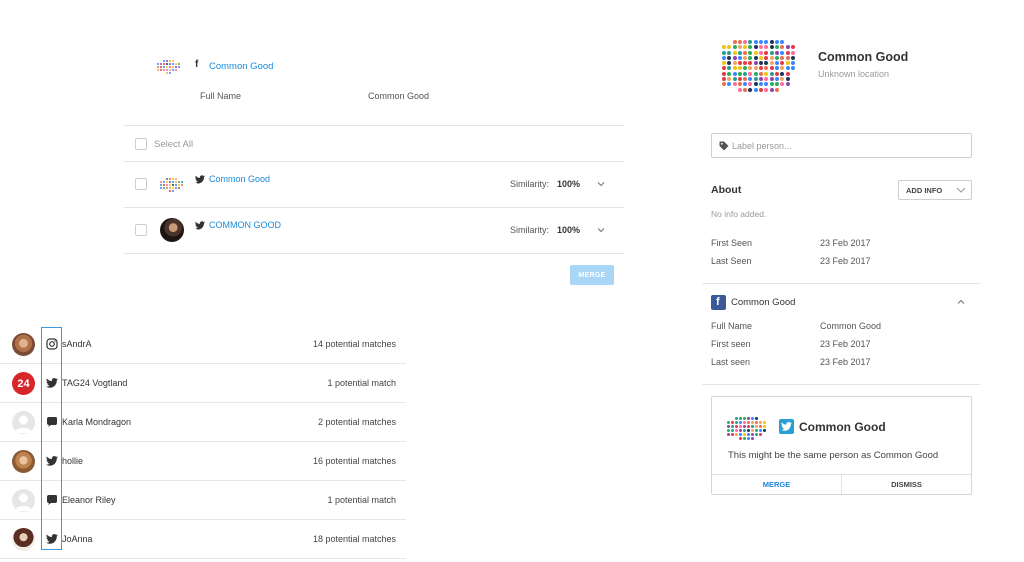 The width and height of the screenshot is (1024, 562). What do you see at coordinates (763, 302) in the screenshot?
I see `facebook-section-title: Common Good` at bounding box center [763, 302].